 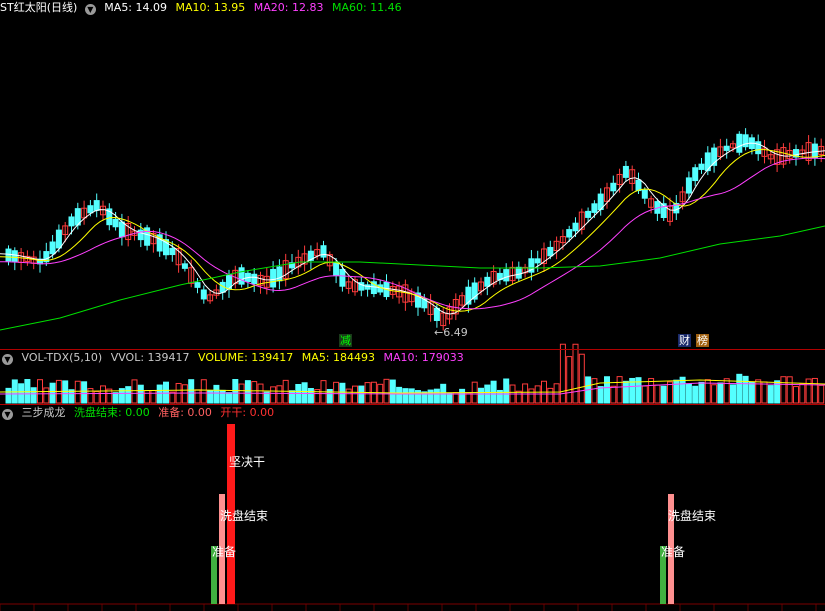 I want to click on reduce-tag: 减, so click(x=345, y=340).